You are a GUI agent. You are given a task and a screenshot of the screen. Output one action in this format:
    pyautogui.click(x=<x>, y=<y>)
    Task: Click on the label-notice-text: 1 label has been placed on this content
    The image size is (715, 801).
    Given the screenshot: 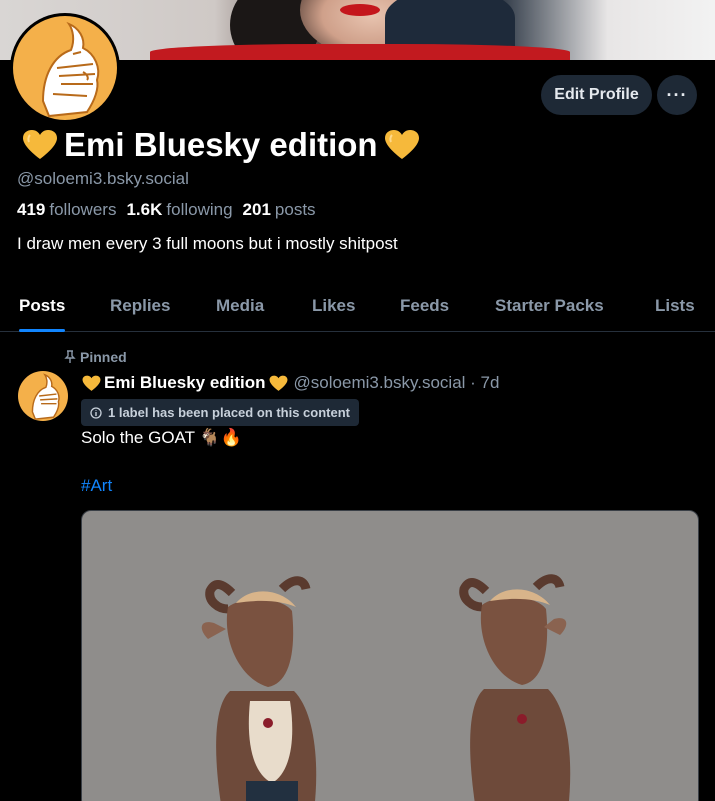 What is the action you would take?
    pyautogui.click(x=229, y=412)
    